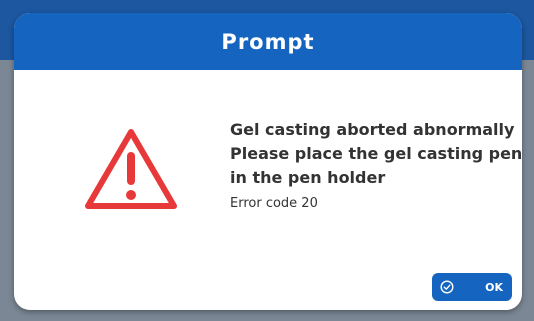  What do you see at coordinates (494, 287) in the screenshot?
I see `ok-label: OK` at bounding box center [494, 287].